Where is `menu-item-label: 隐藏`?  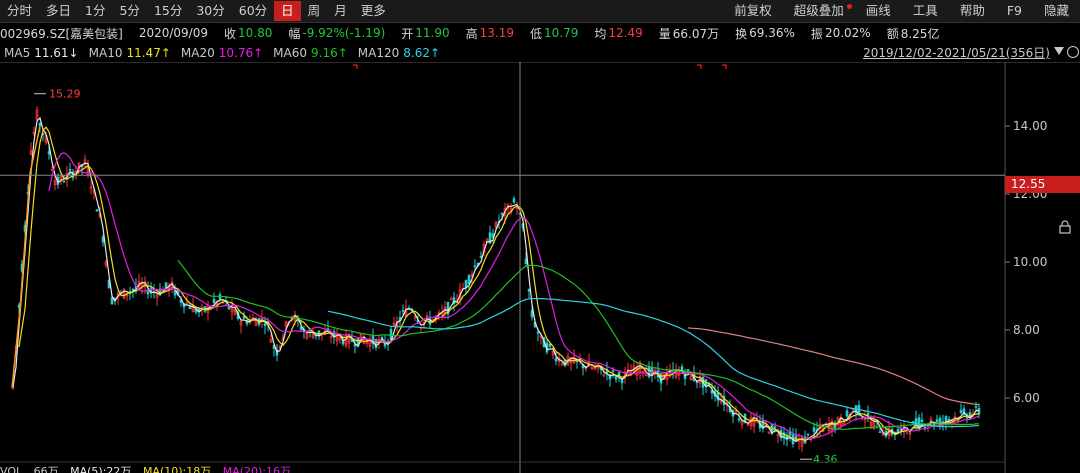
menu-item-label: 隐藏 is located at coordinates (1056, 10).